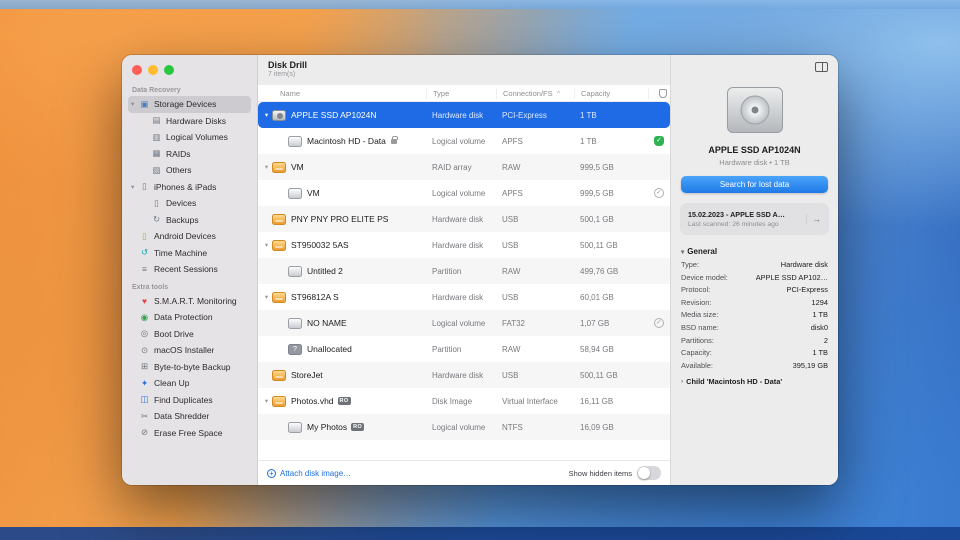 The width and height of the screenshot is (960, 540). What do you see at coordinates (183, 399) in the screenshot?
I see `sidebar-item-label: Find Duplicates` at bounding box center [183, 399].